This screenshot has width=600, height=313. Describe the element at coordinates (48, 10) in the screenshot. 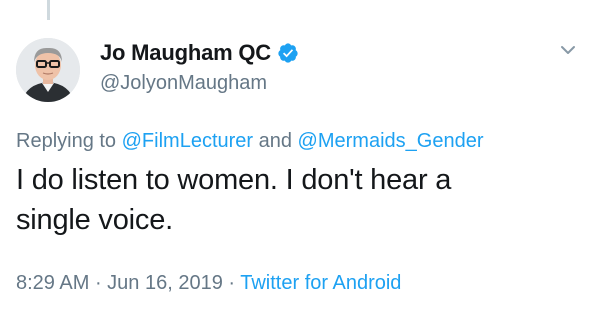

I see `thread-connector-line` at that location.